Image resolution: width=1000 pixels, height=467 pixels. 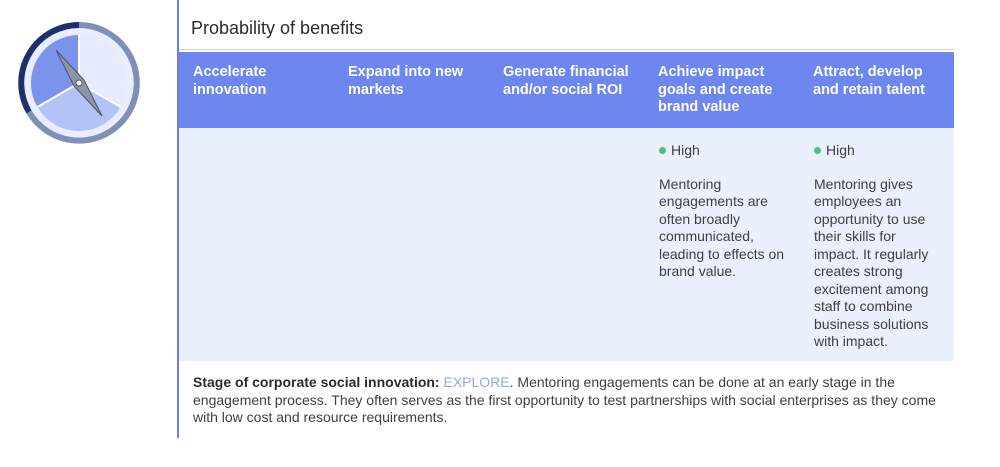 I want to click on compass-icon, so click(x=79, y=83).